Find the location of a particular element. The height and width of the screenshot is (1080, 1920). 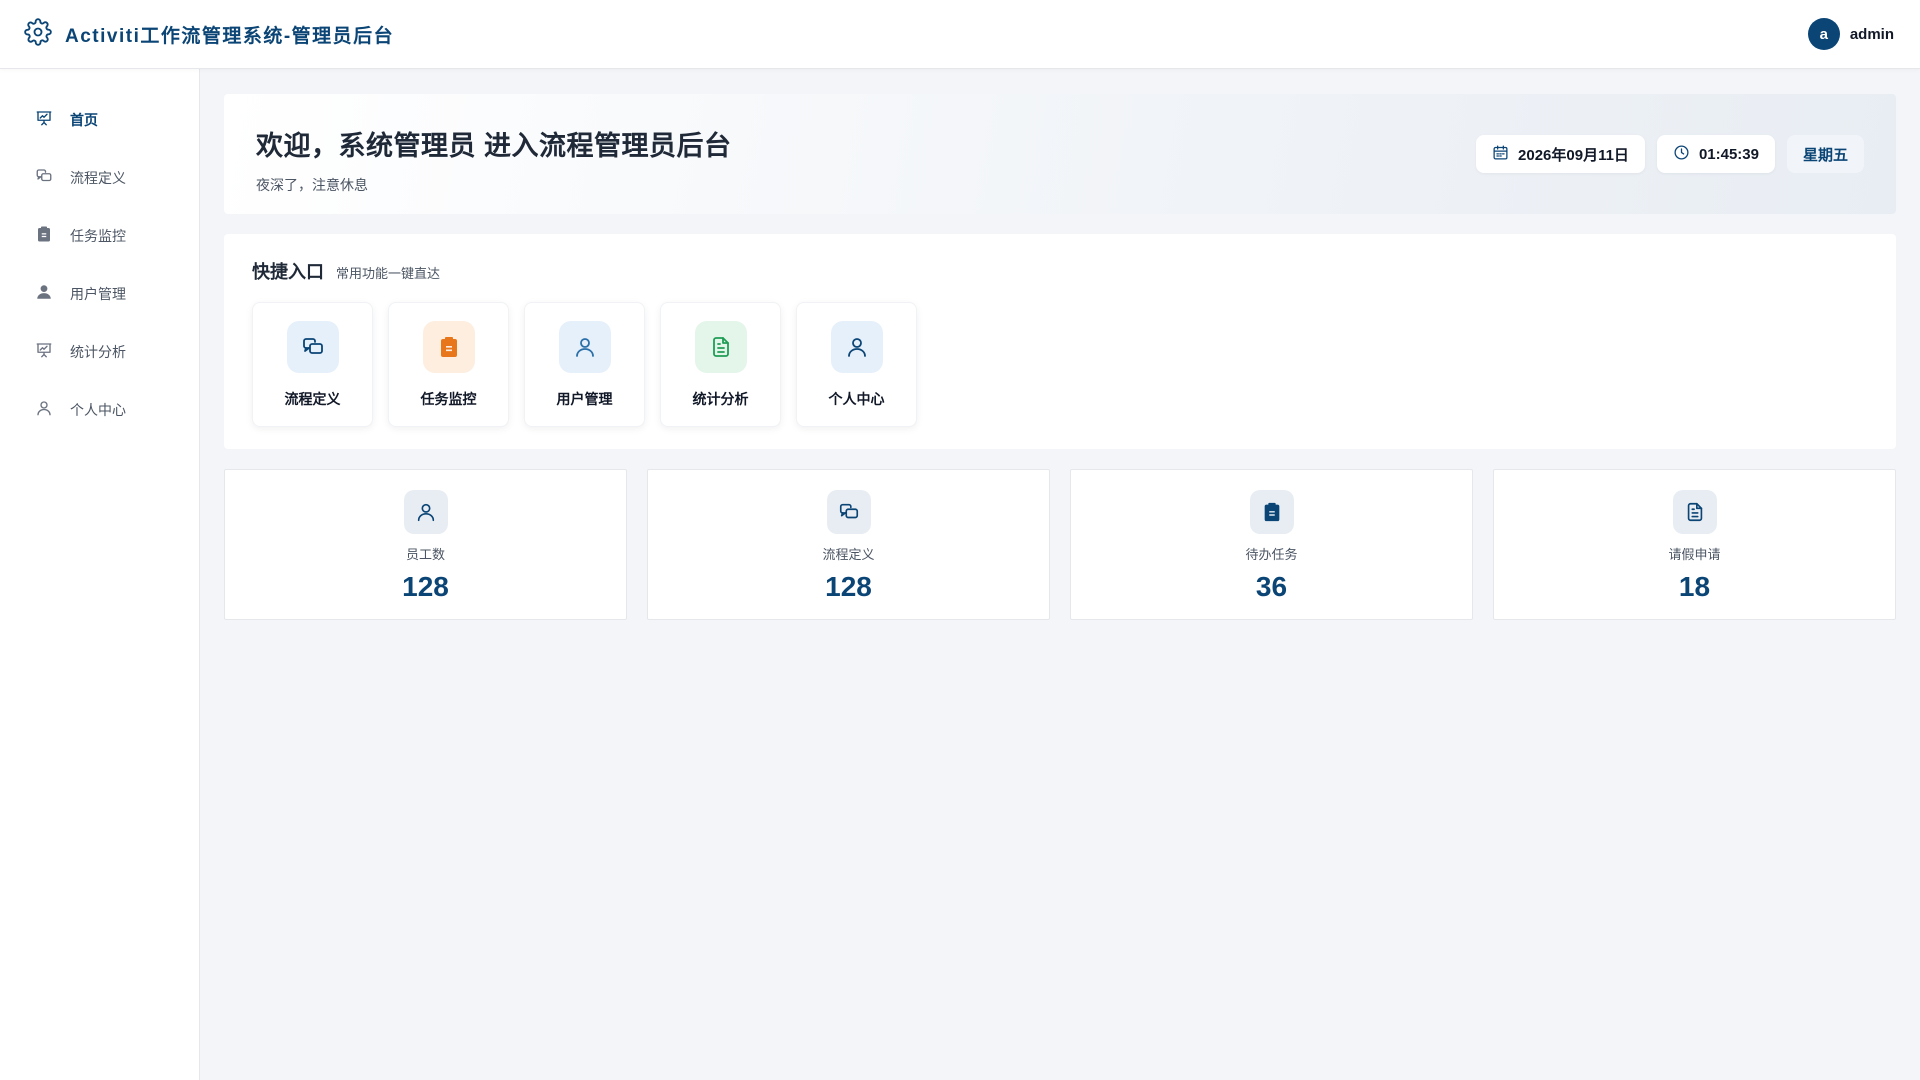

stat-label: 流程定义 is located at coordinates (848, 554).